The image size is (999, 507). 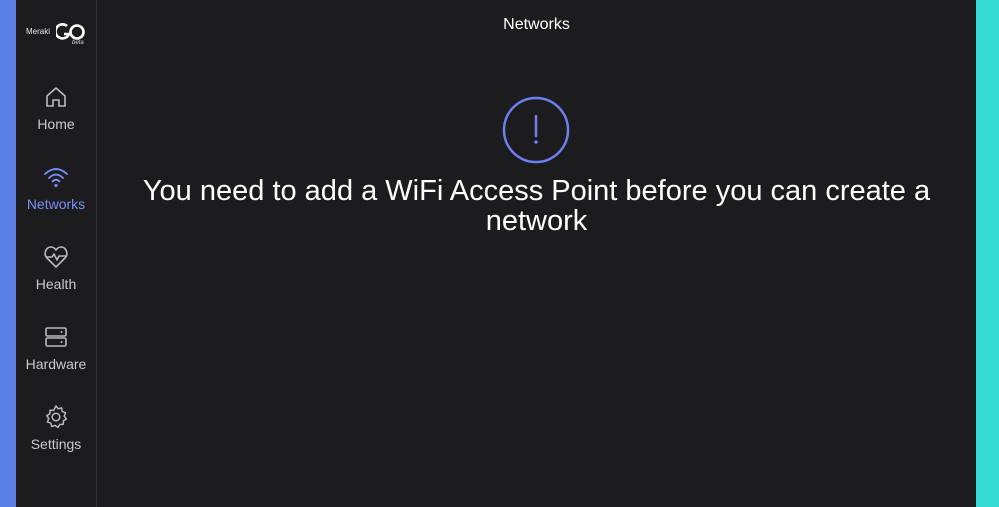 I want to click on left-accent-strip, so click(x=8, y=253).